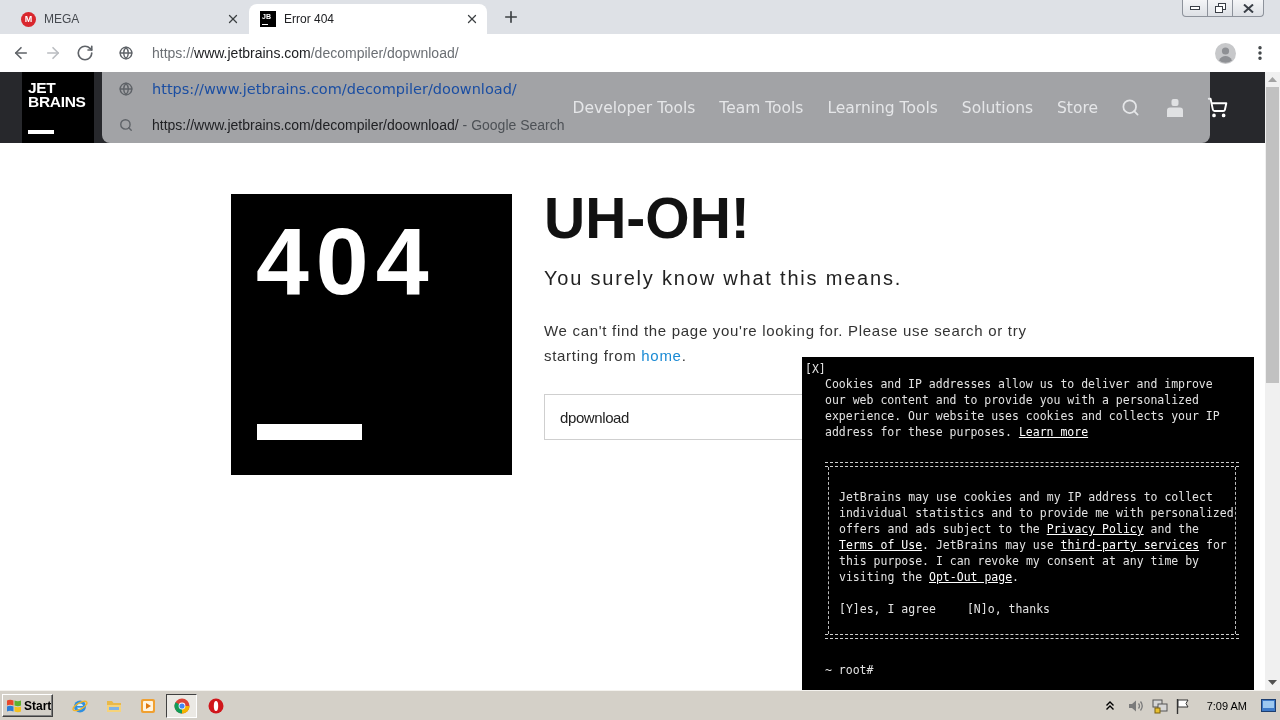 This screenshot has width=1280, height=720. What do you see at coordinates (28, 19) in the screenshot?
I see `round-logo-icon: M` at bounding box center [28, 19].